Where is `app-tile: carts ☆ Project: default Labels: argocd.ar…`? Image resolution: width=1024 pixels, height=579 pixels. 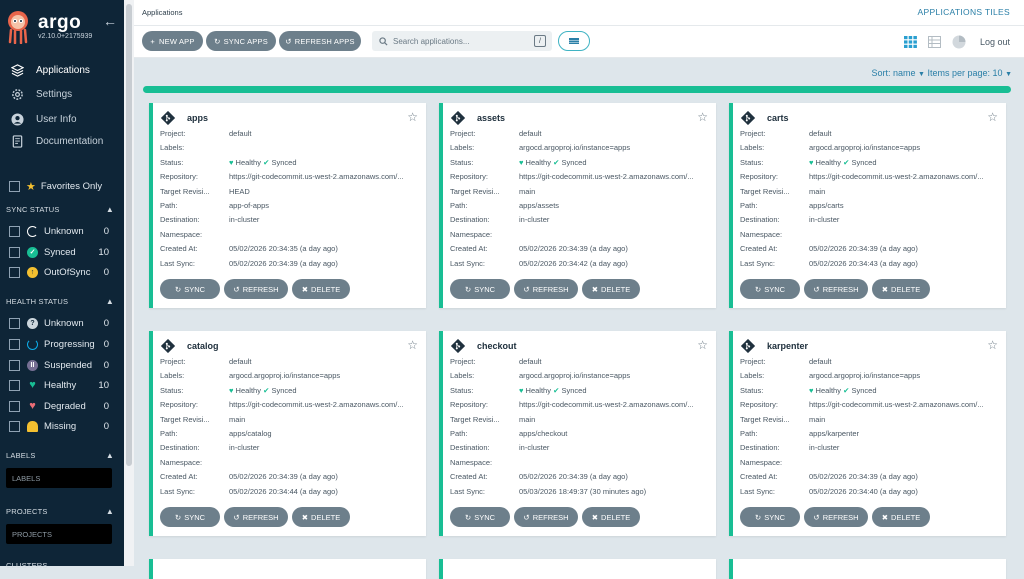 app-tile: carts ☆ Project: default Labels: argocd.ar… is located at coordinates (867, 205).